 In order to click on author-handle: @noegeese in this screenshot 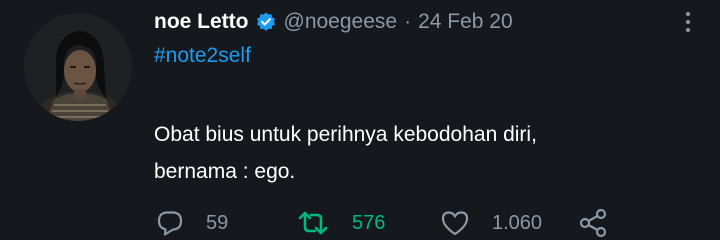, I will do `click(341, 22)`.